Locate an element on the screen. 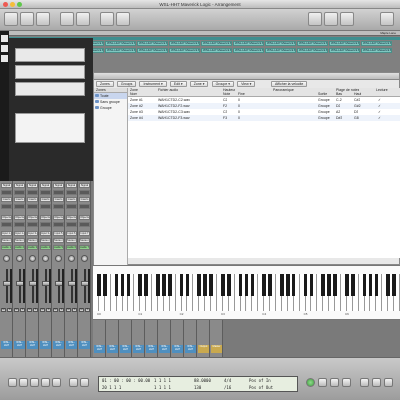 The height and width of the screenshot is (400, 400). group-menu: Groupe ▾ is located at coordinates (222, 84).